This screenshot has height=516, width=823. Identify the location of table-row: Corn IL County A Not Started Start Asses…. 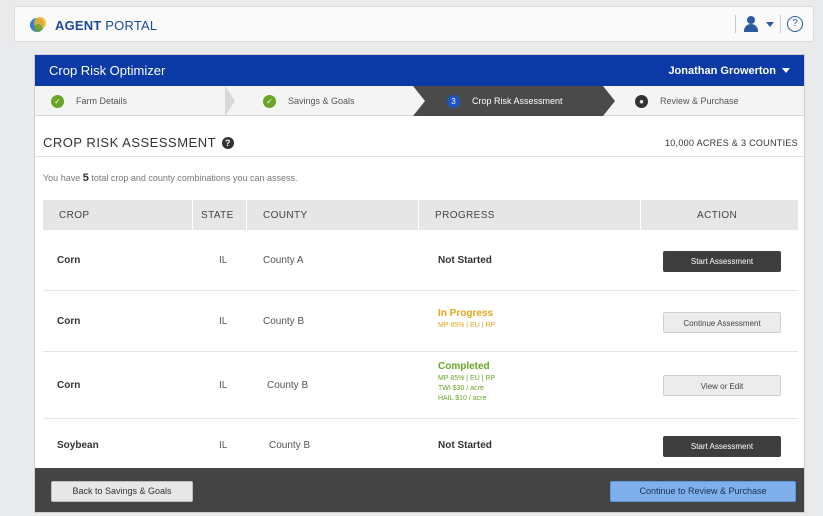
(420, 261).